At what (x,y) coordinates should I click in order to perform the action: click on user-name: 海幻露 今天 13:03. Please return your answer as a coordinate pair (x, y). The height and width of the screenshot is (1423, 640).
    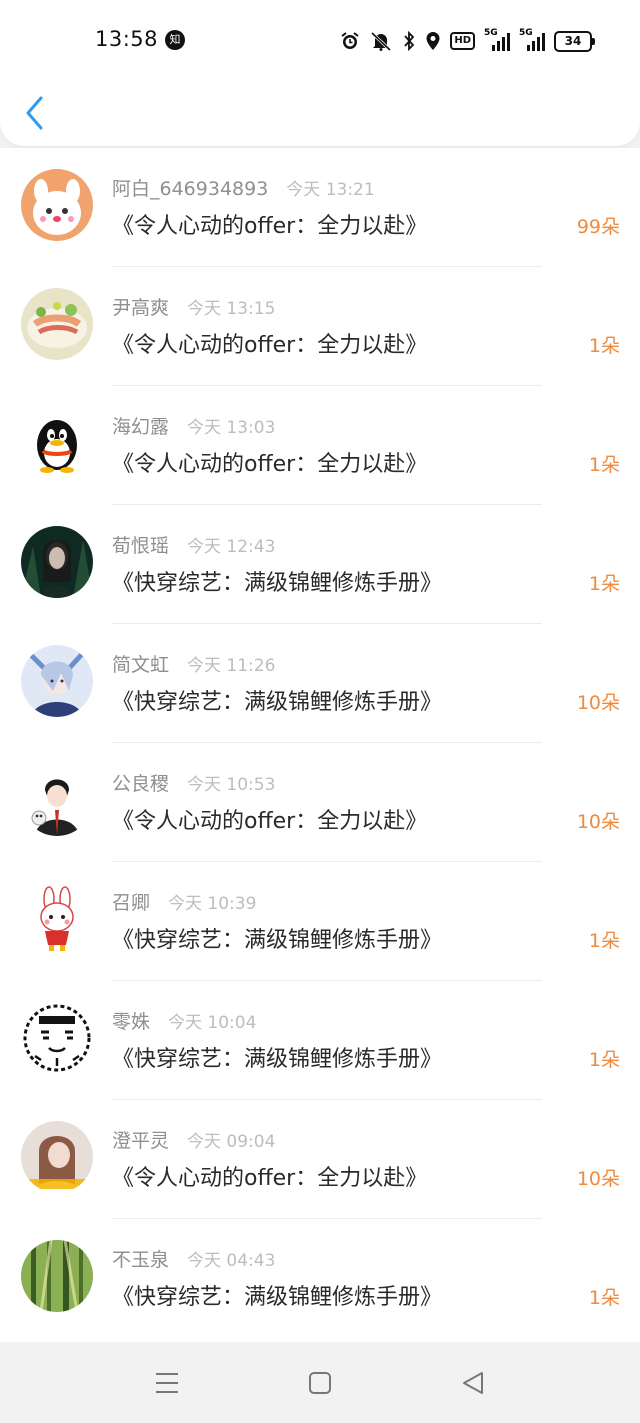
    Looking at the image, I should click on (194, 427).